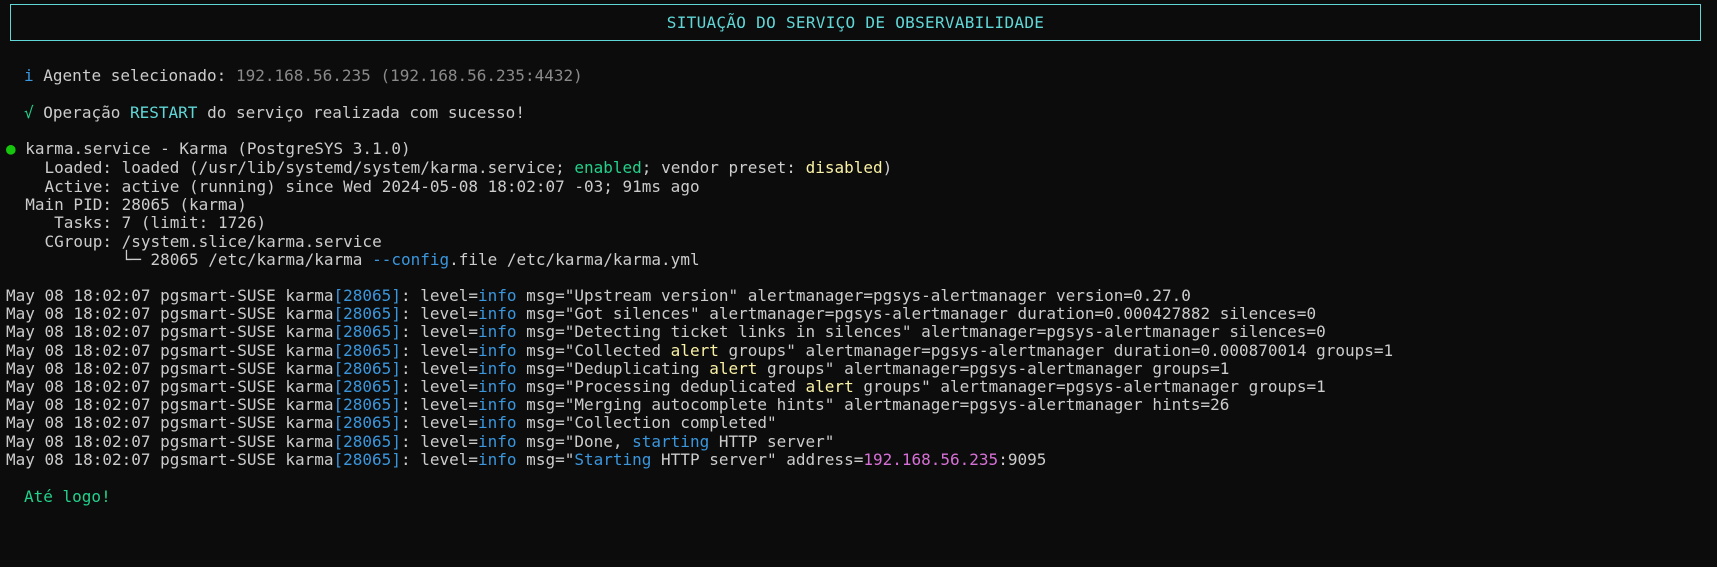  Describe the element at coordinates (78, 186) in the screenshot. I see `active-label: Active:` at that location.